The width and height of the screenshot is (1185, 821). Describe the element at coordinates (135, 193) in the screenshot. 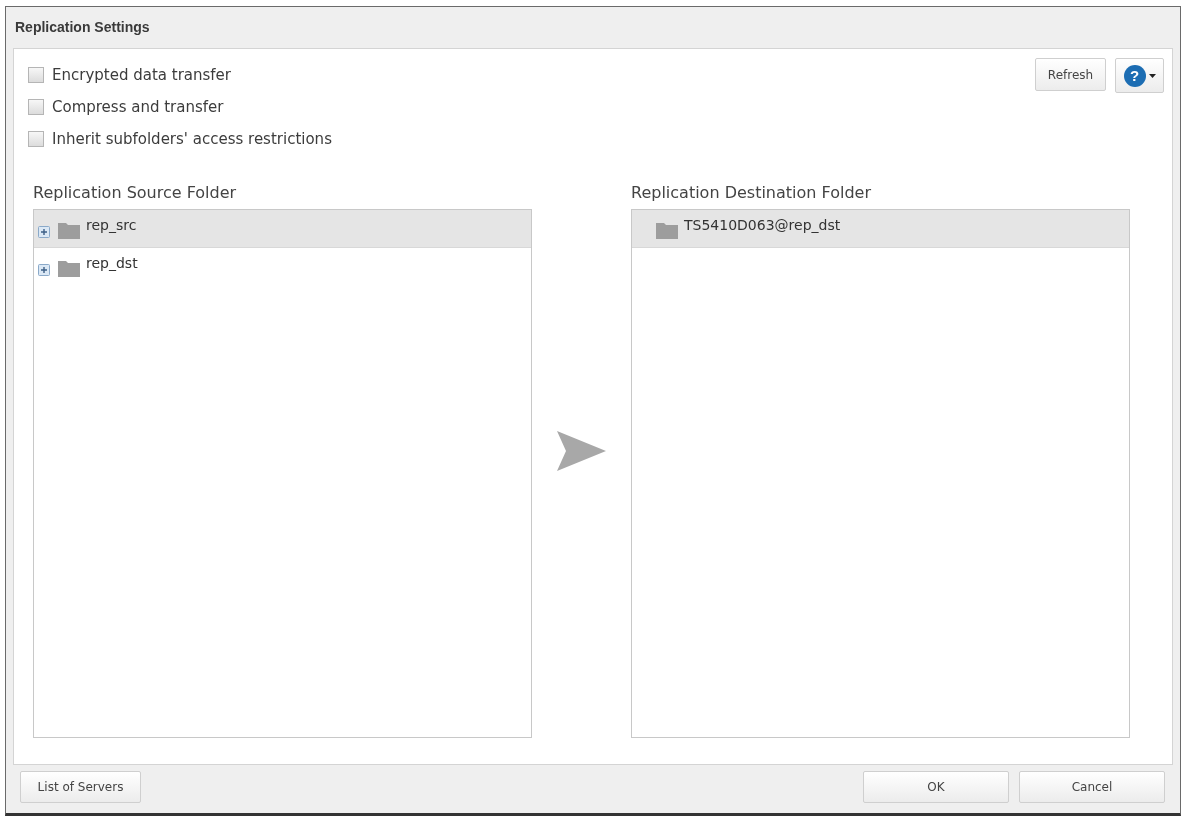

I see `source-folder-label: Replication Source Folder` at that location.